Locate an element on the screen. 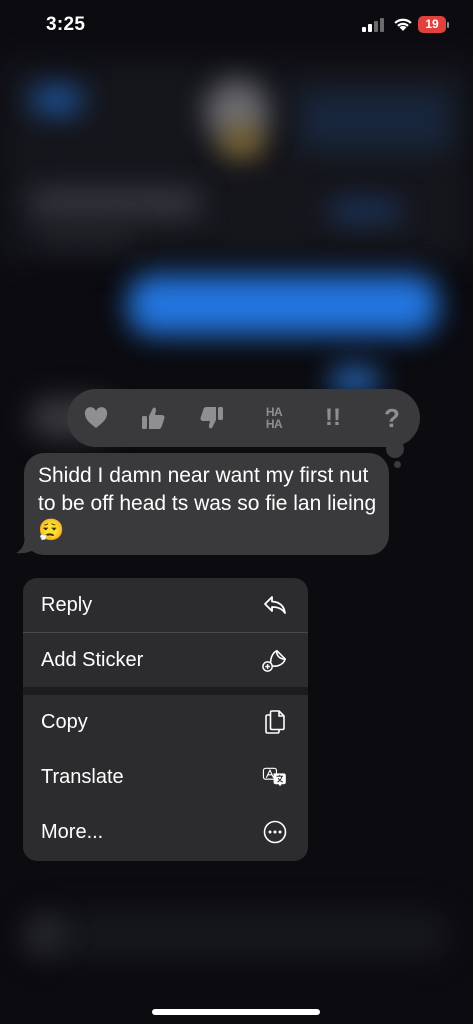 This screenshot has width=473, height=1024. menu-item-translate: Translate is located at coordinates (165, 777).